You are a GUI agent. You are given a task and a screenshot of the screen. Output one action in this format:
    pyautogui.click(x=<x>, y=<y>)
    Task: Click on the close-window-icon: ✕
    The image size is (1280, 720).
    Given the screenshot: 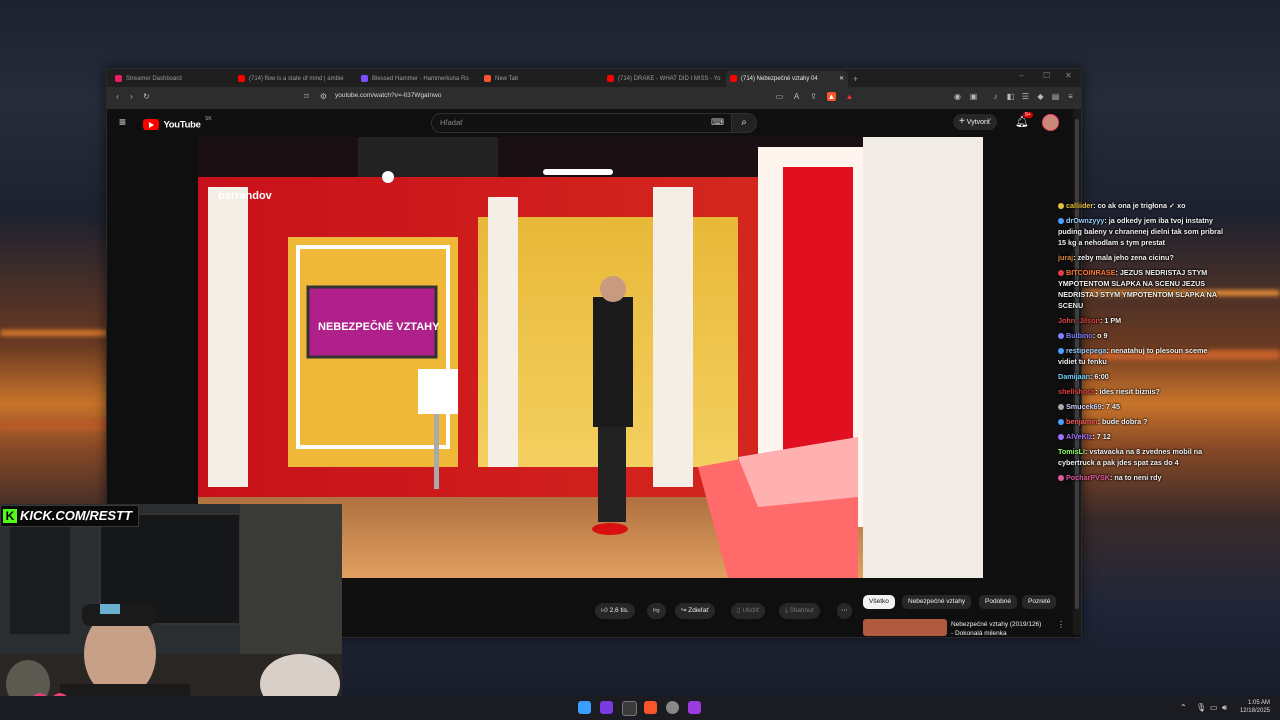 What is the action you would take?
    pyautogui.click(x=1068, y=75)
    